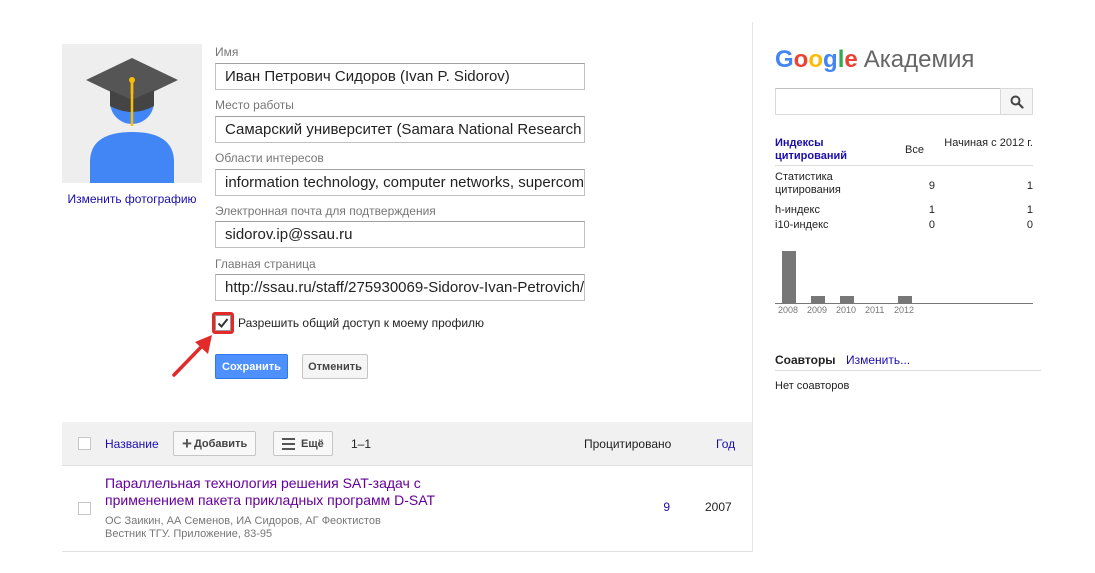 The width and height of the screenshot is (1095, 573). What do you see at coordinates (846, 310) in the screenshot?
I see `chart-tick-label: 2010` at bounding box center [846, 310].